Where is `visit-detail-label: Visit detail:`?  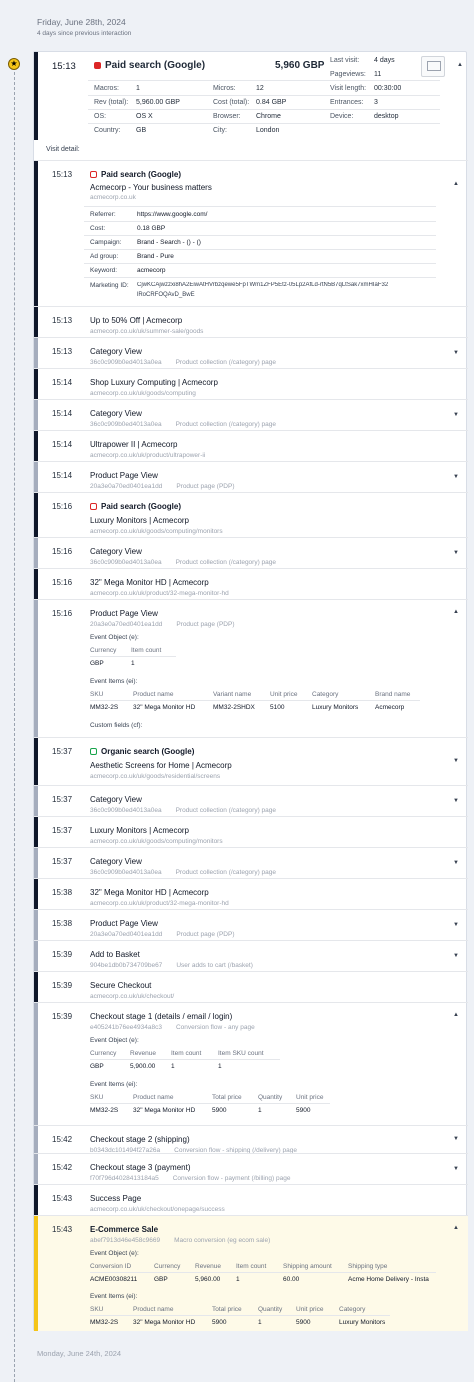 visit-detail-label: Visit detail: is located at coordinates (63, 149).